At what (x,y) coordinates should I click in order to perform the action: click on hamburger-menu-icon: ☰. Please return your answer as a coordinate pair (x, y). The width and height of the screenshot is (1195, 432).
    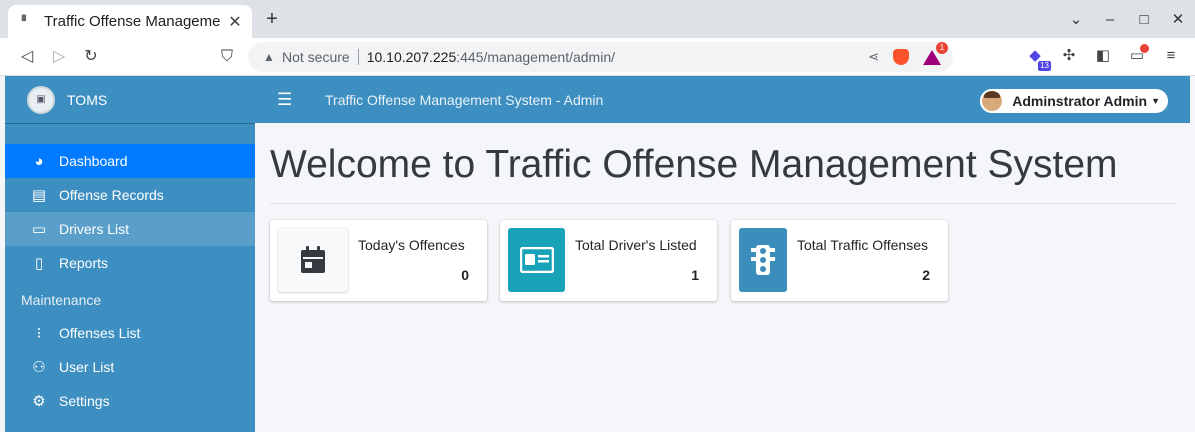
    Looking at the image, I should click on (285, 100).